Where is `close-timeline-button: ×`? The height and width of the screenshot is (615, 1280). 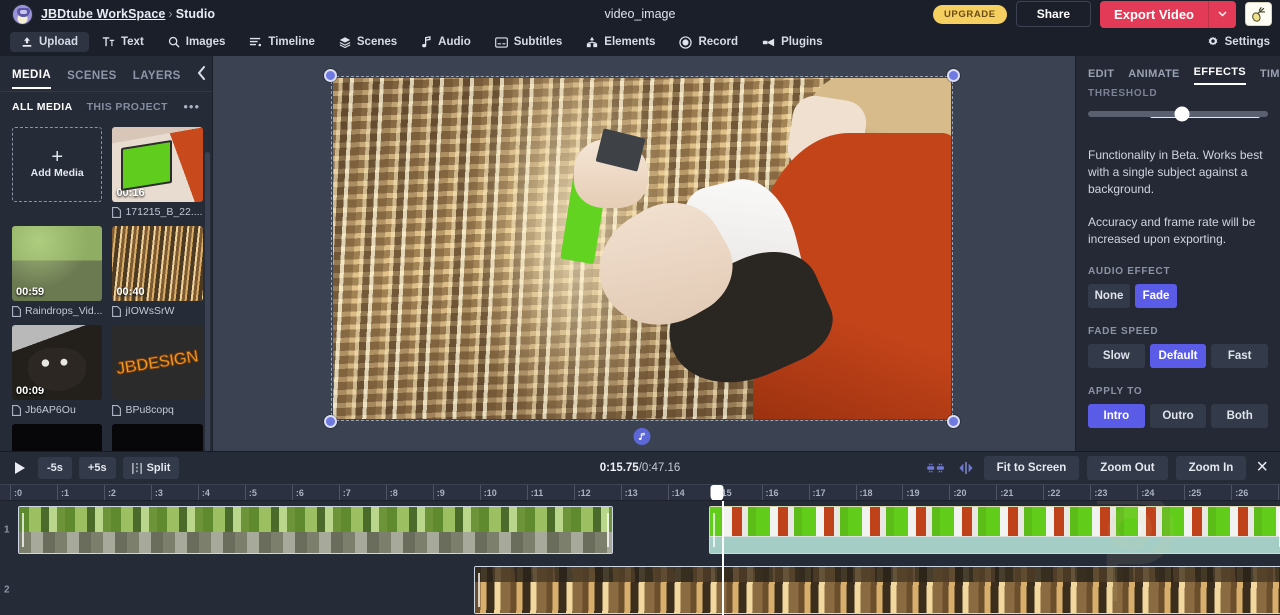
close-timeline-button: × is located at coordinates (1264, 467).